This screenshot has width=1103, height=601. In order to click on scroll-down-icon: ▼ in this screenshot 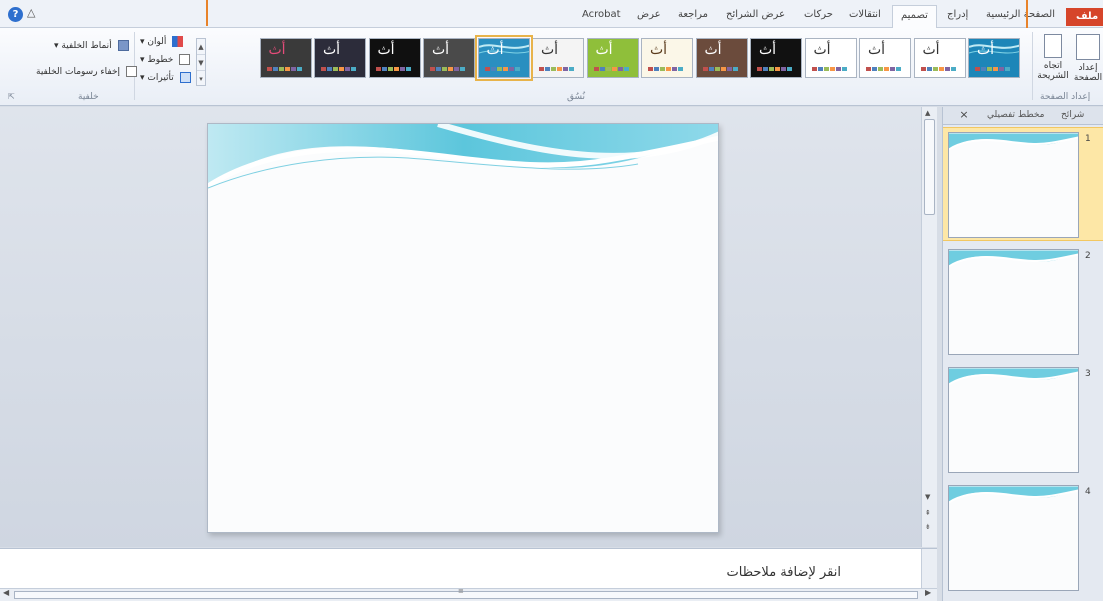, I will do `click(927, 497)`.